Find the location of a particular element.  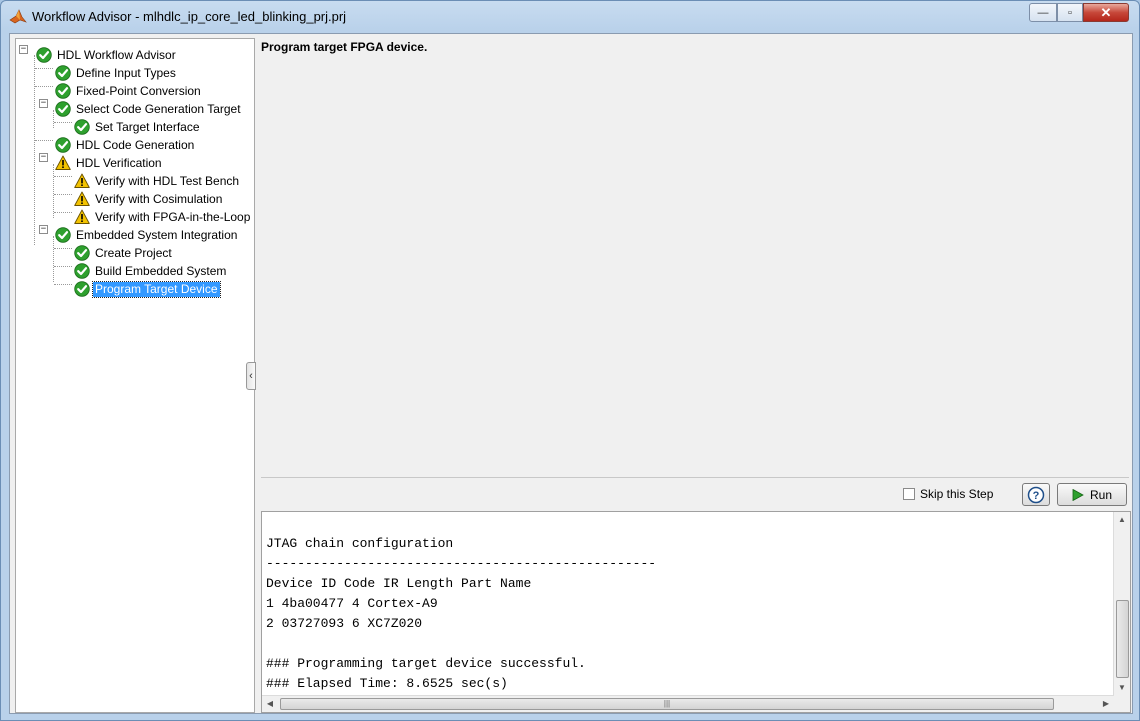

tree-item-hdl-code-generation: HDL Code Generation is located at coordinates (125, 145).